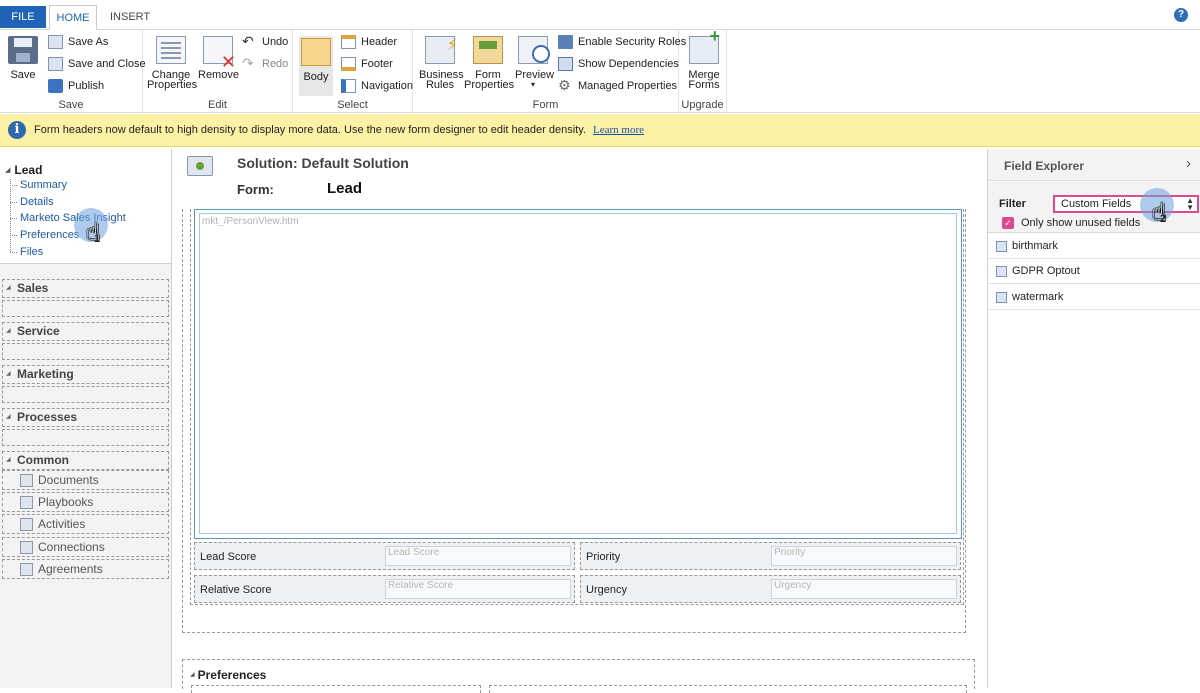 The height and width of the screenshot is (693, 1200). I want to click on nav-item-files: Files, so click(26, 252).